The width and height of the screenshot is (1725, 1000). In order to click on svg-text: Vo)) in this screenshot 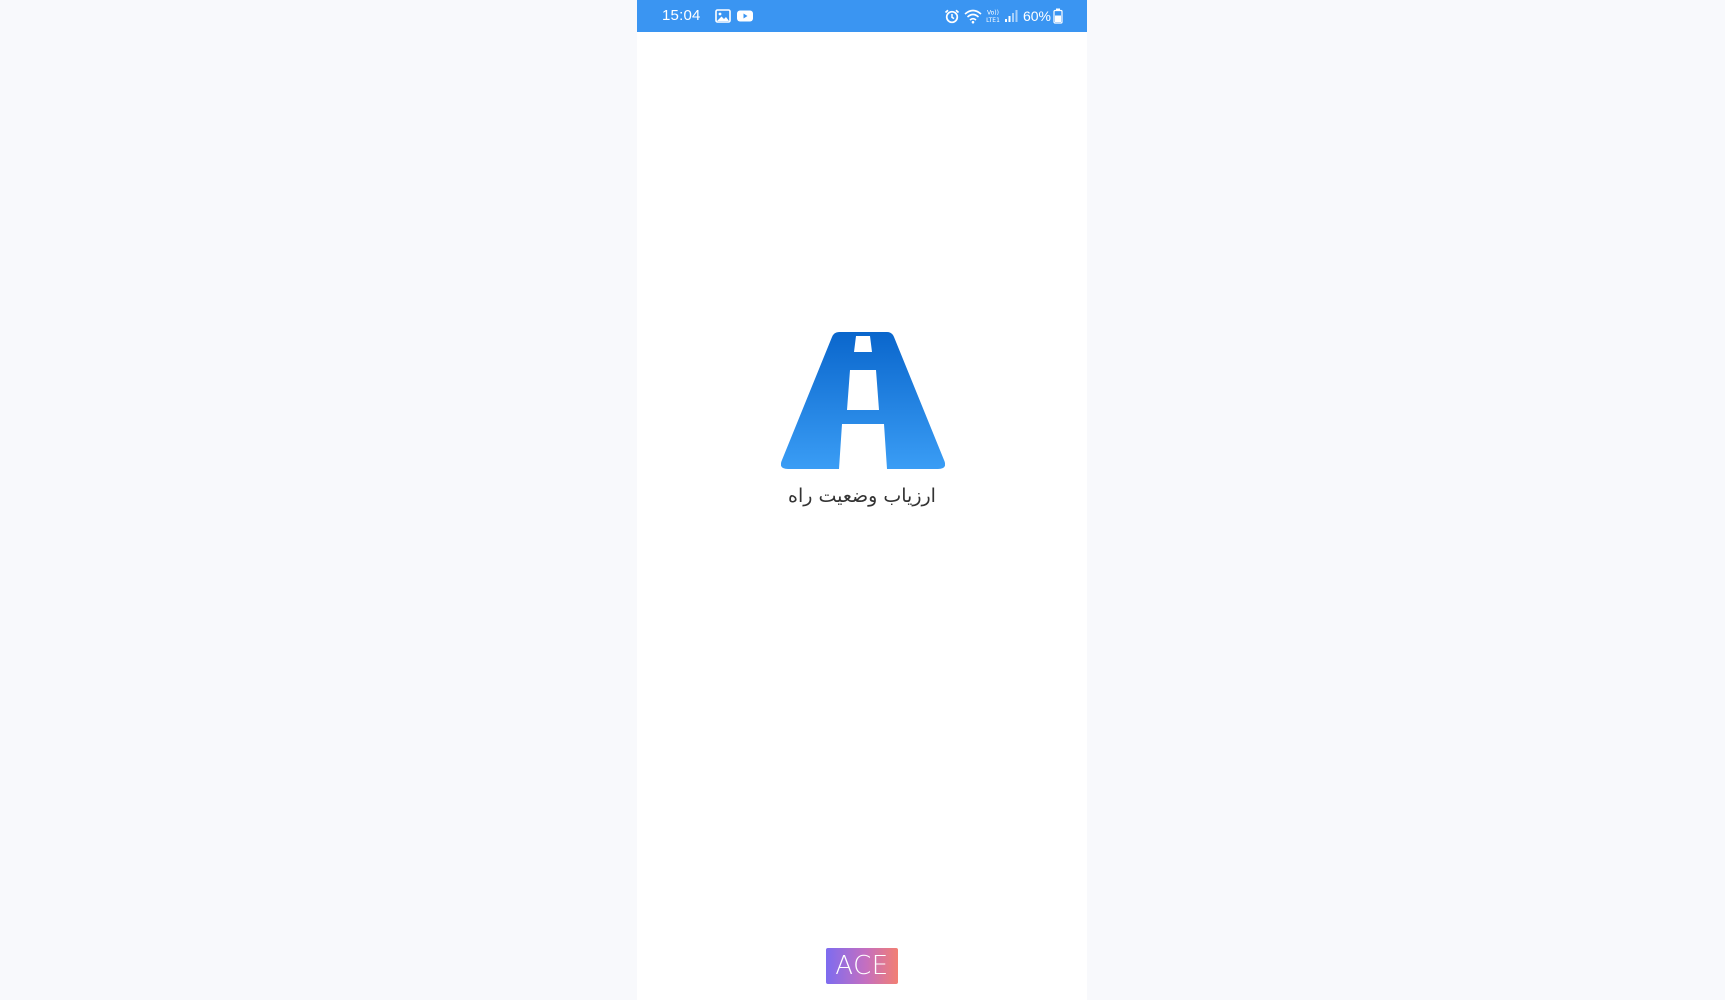, I will do `click(993, 13)`.